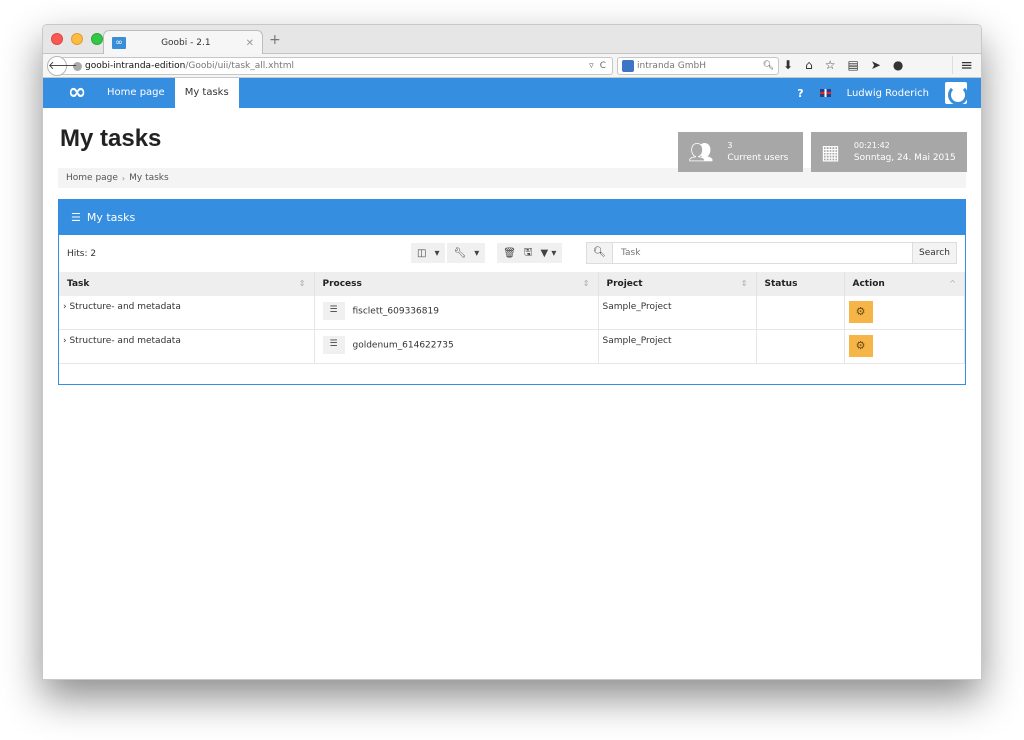 The height and width of the screenshot is (740, 1024). Describe the element at coordinates (904, 284) in the screenshot. I see `column-header-action: Action ^` at that location.